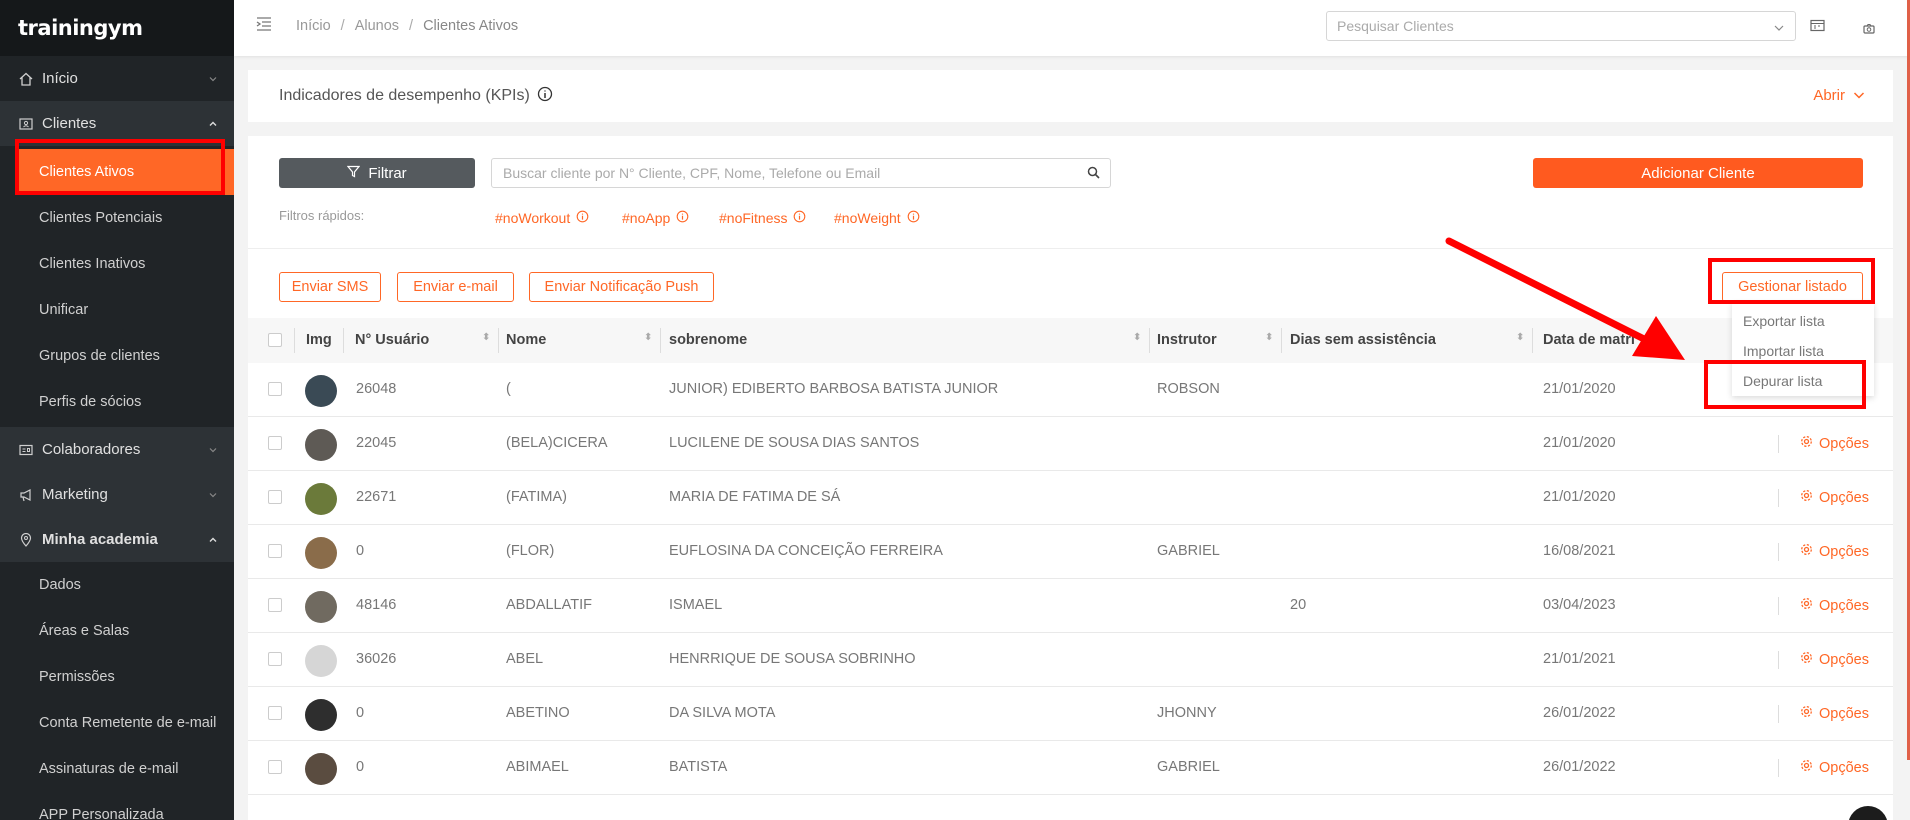 This screenshot has height=820, width=1910. Describe the element at coordinates (1363, 340) in the screenshot. I see `header-dias-sem-assistencia: Dias sem assistência` at that location.